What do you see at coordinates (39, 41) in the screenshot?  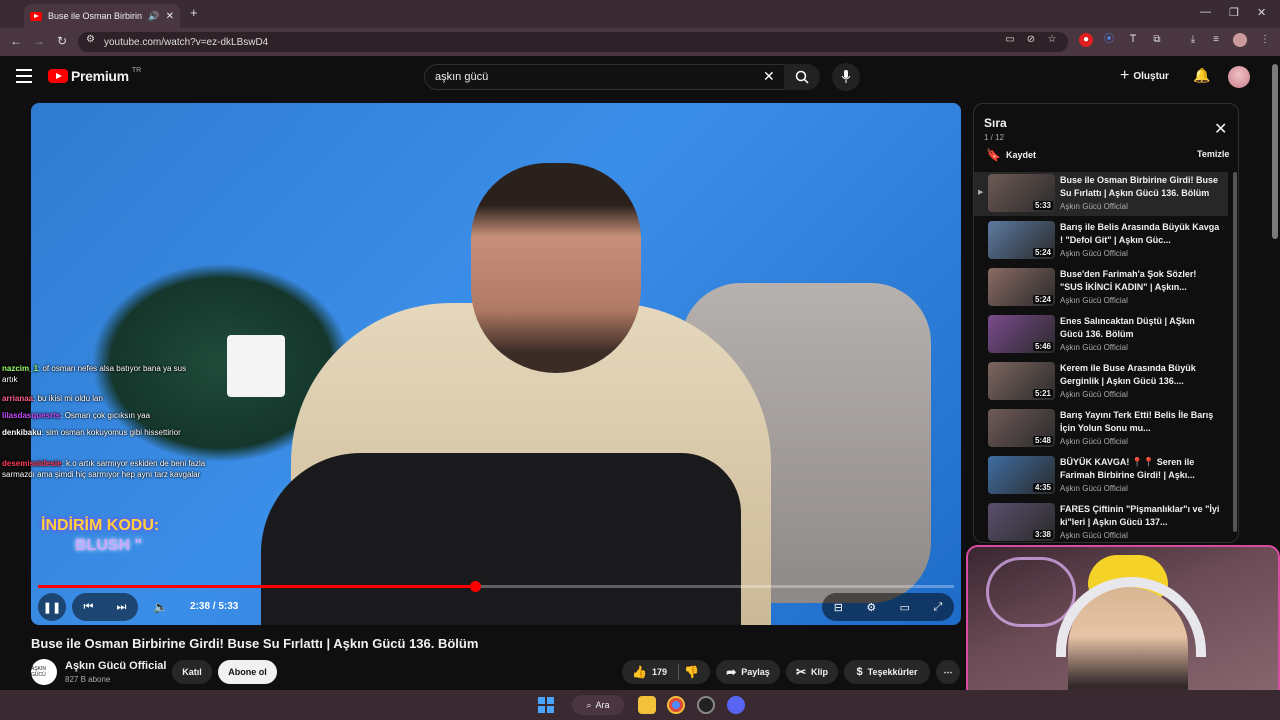 I see `forward-icon: →` at bounding box center [39, 41].